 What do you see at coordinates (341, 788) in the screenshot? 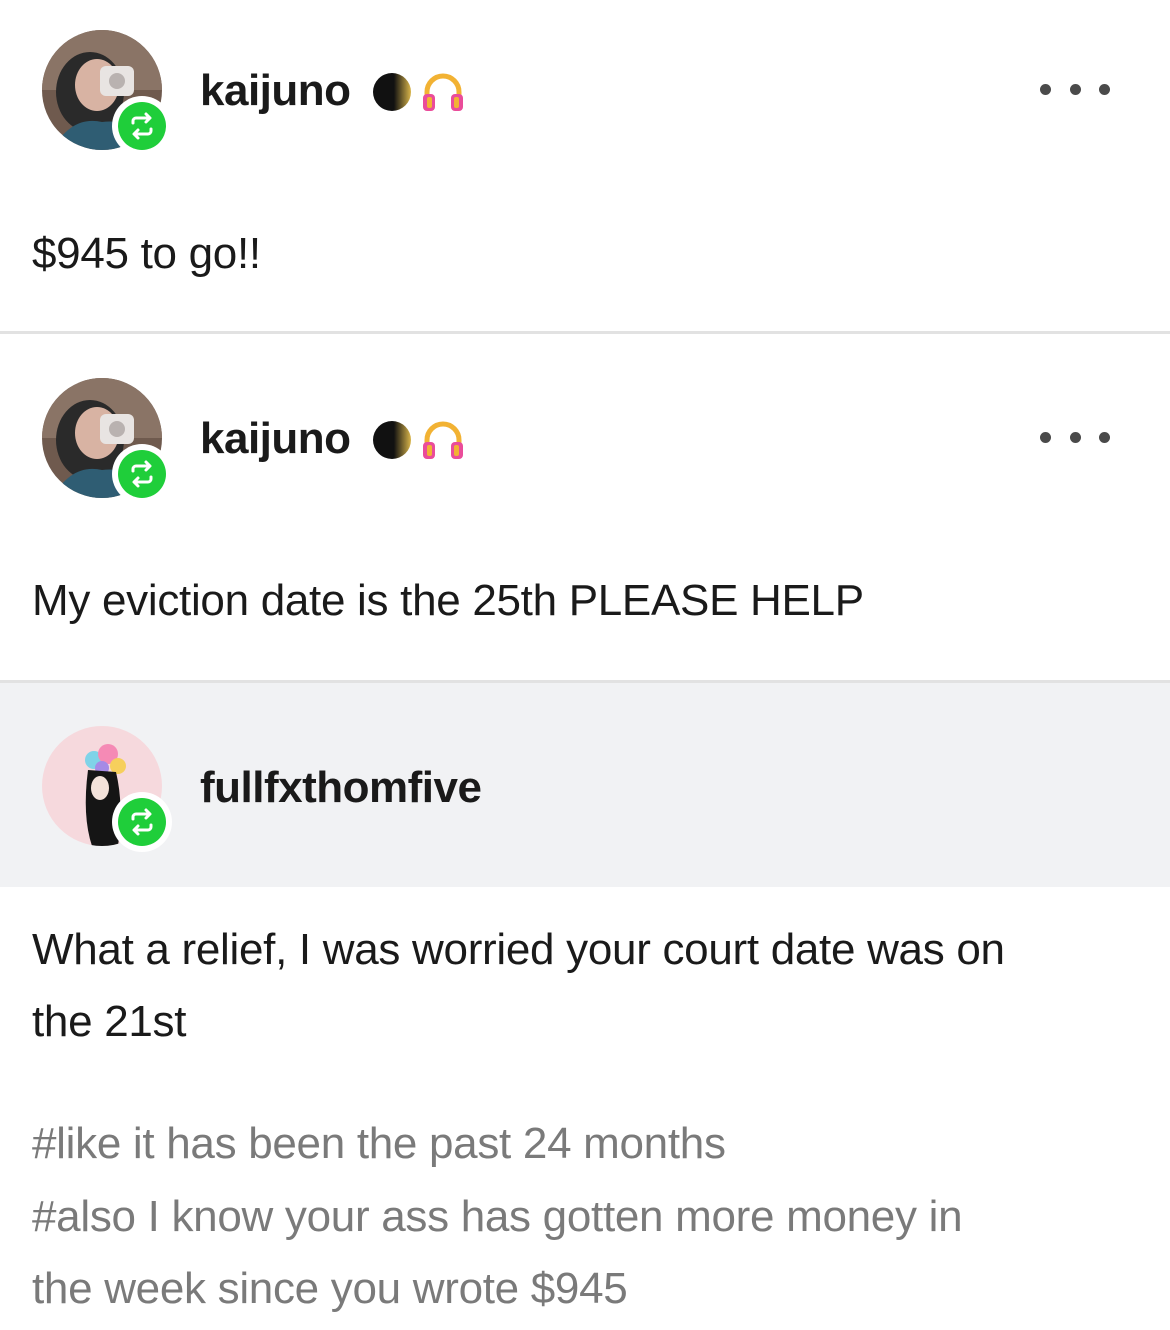
I see `username: fullfxthomfive` at bounding box center [341, 788].